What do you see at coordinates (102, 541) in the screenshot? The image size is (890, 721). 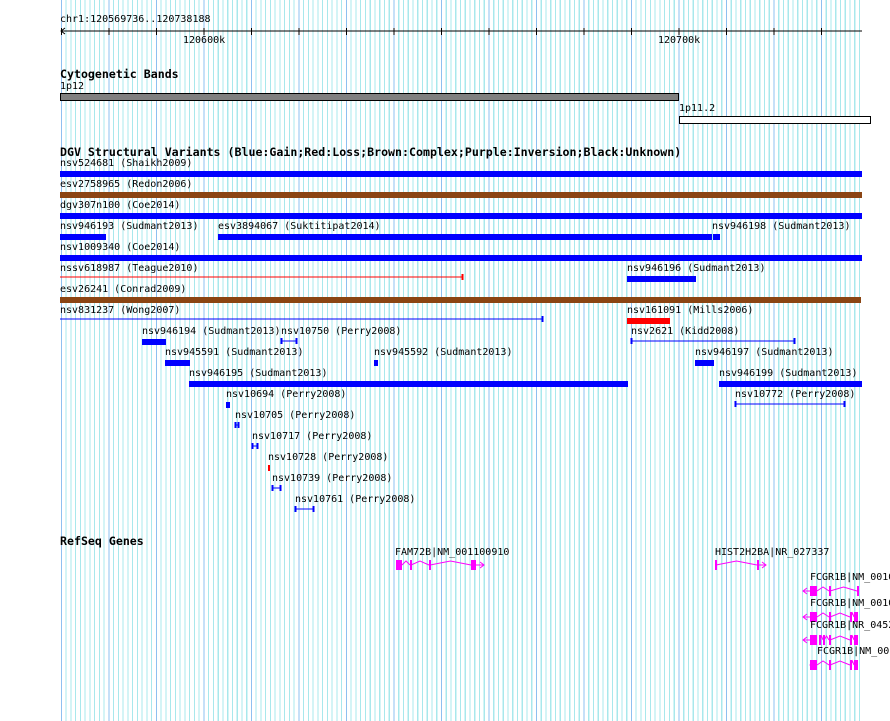 I see `track-title-refseq: RefSeq Genes` at bounding box center [102, 541].